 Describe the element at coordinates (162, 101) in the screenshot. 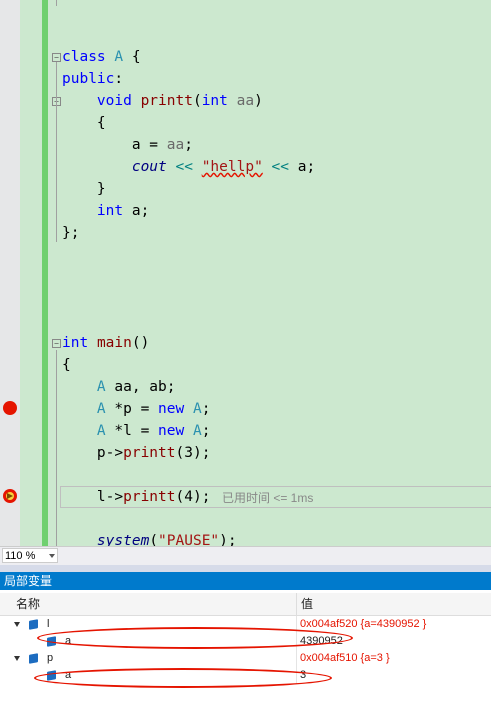

I see `code-line: void printt(int aa)` at that location.